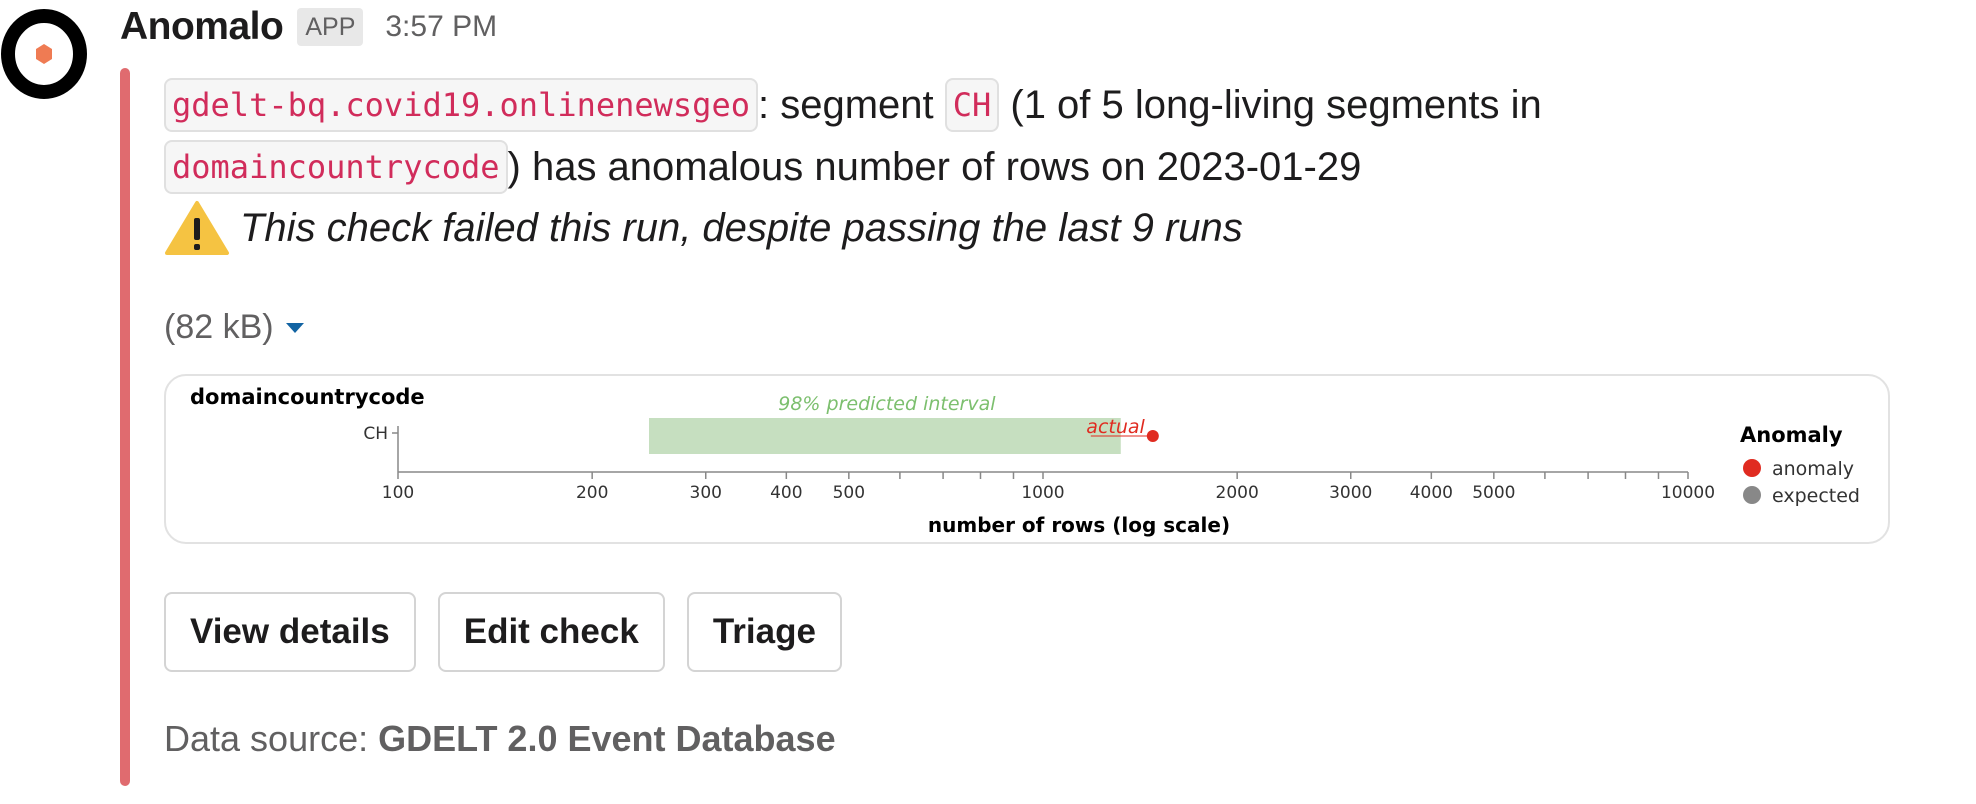 This screenshot has height=804, width=1976. I want to click on chart-legend: Anomaly anomaly expected, so click(1800, 465).